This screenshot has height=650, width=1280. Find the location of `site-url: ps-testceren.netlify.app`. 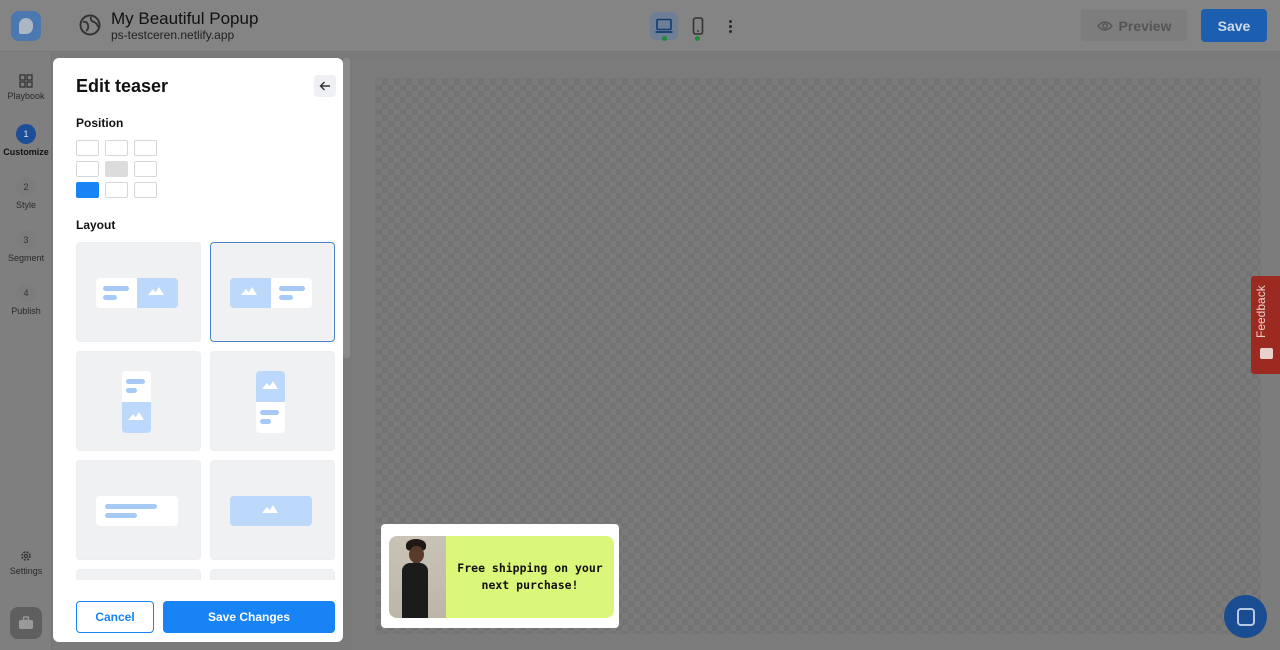

site-url: ps-testceren.netlify.app is located at coordinates (173, 35).